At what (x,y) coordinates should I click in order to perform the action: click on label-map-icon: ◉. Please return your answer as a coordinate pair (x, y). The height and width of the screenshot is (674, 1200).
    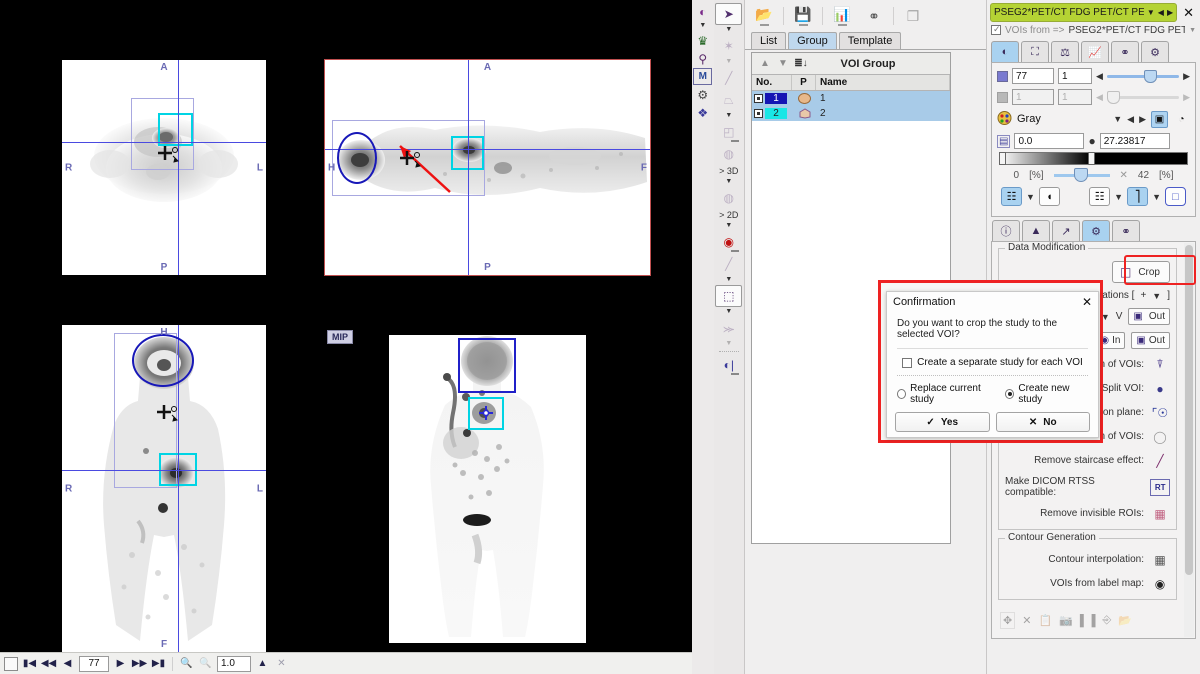
    Looking at the image, I should click on (1160, 583).